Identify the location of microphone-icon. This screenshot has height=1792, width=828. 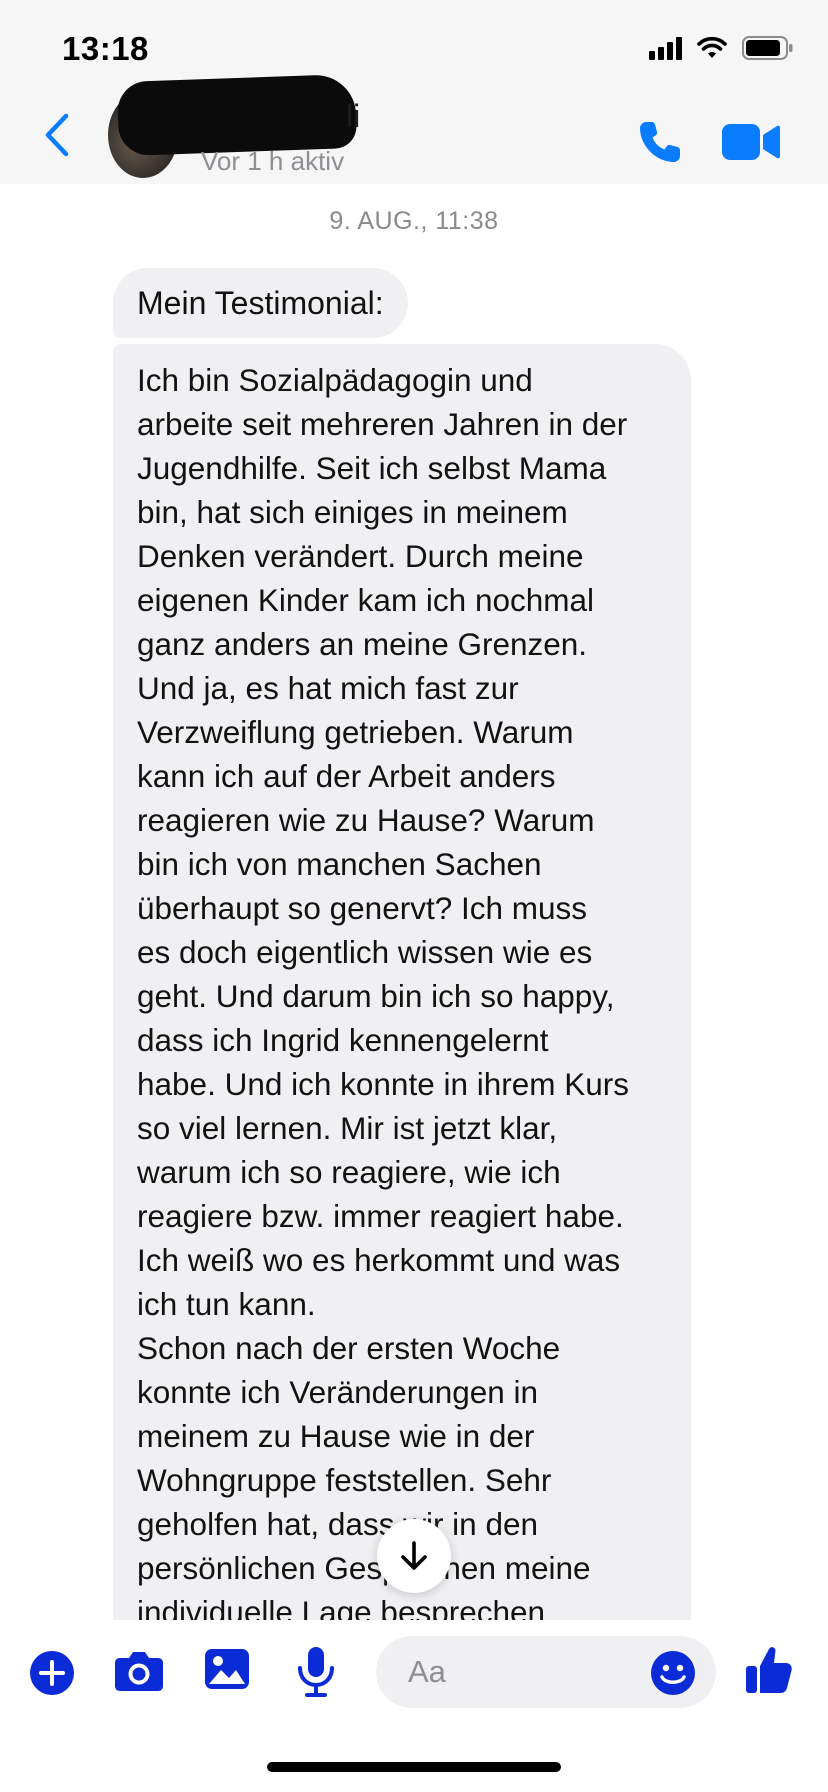
(316, 1672).